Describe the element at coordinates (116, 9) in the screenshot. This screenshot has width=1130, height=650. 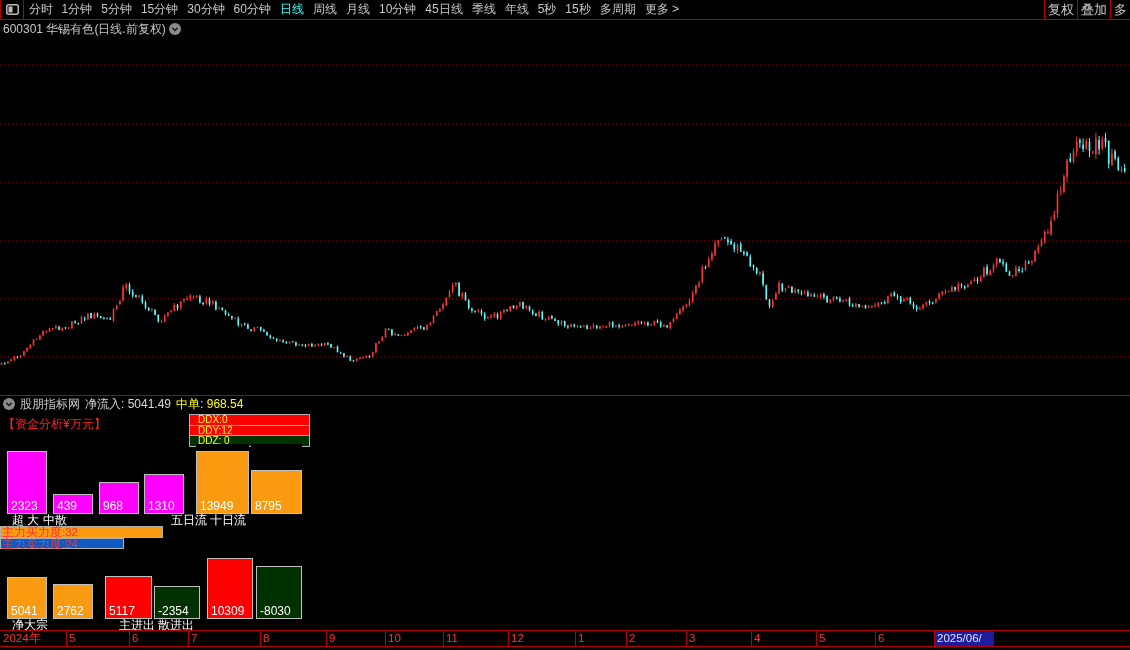
I see `period-tab: 5分钟` at that location.